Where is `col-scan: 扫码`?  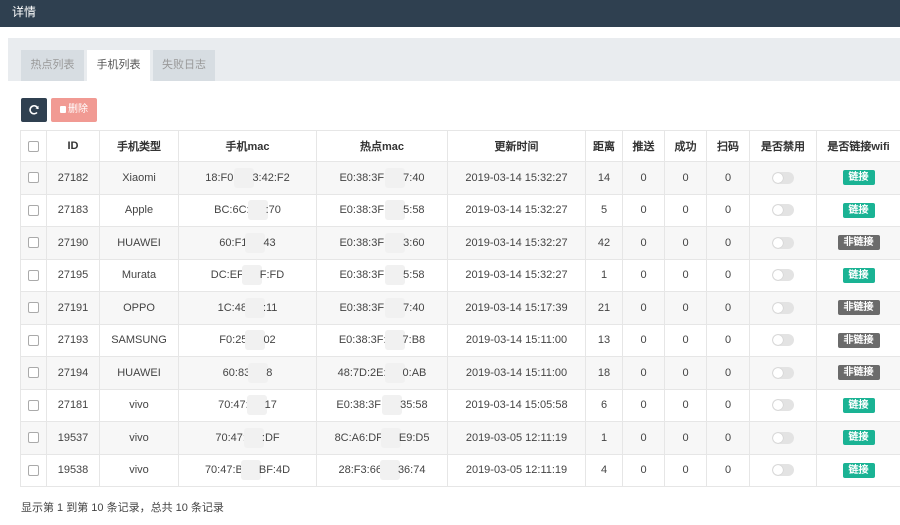
col-scan: 扫码 is located at coordinates (728, 146).